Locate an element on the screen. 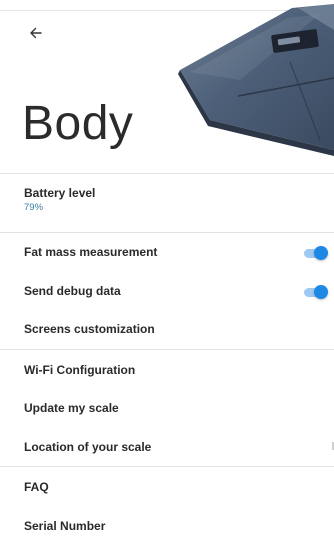  faq-item: FAQ is located at coordinates (179, 487).